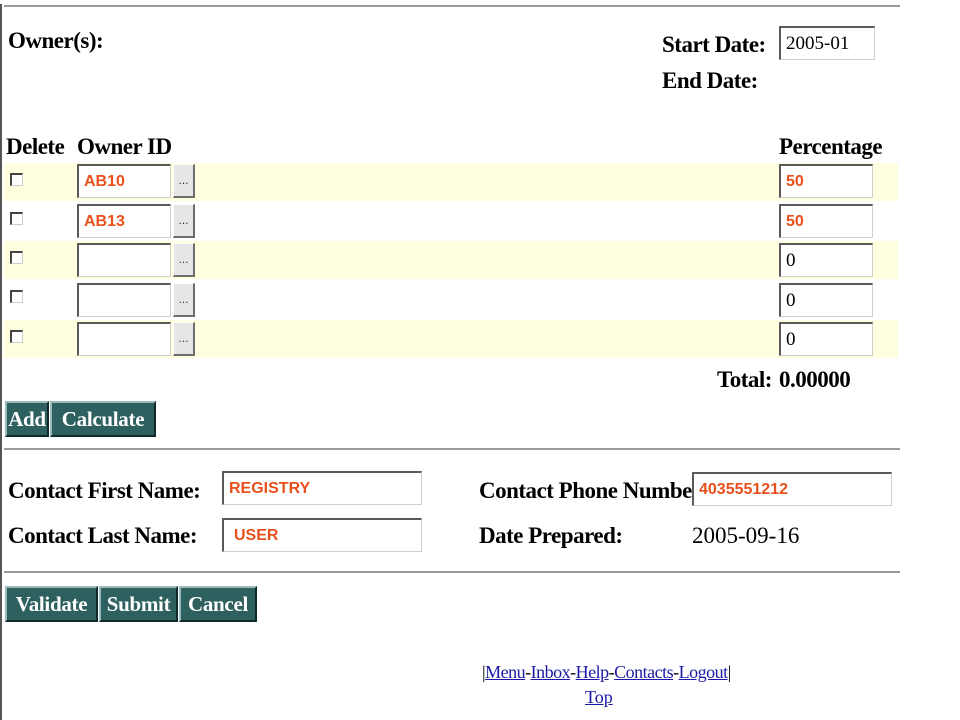 The width and height of the screenshot is (960, 720). I want to click on contact-first-name-input: REGISTRY, so click(322, 488).